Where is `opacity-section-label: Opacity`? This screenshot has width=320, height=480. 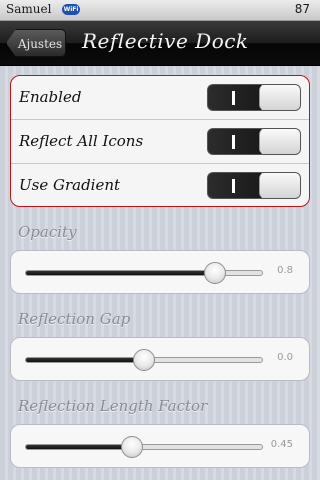 opacity-section-label: Opacity is located at coordinates (47, 232).